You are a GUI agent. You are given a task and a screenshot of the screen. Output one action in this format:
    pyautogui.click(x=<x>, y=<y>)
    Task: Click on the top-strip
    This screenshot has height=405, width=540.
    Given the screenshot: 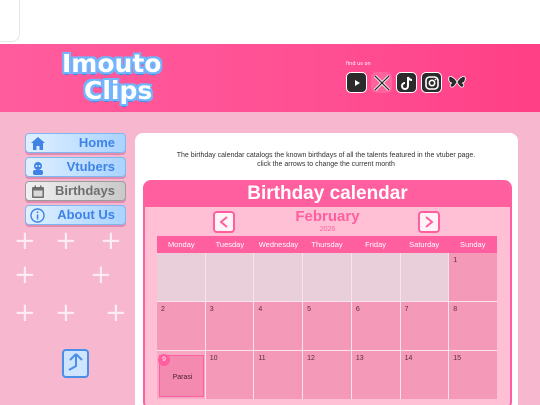 What is the action you would take?
    pyautogui.click(x=270, y=22)
    